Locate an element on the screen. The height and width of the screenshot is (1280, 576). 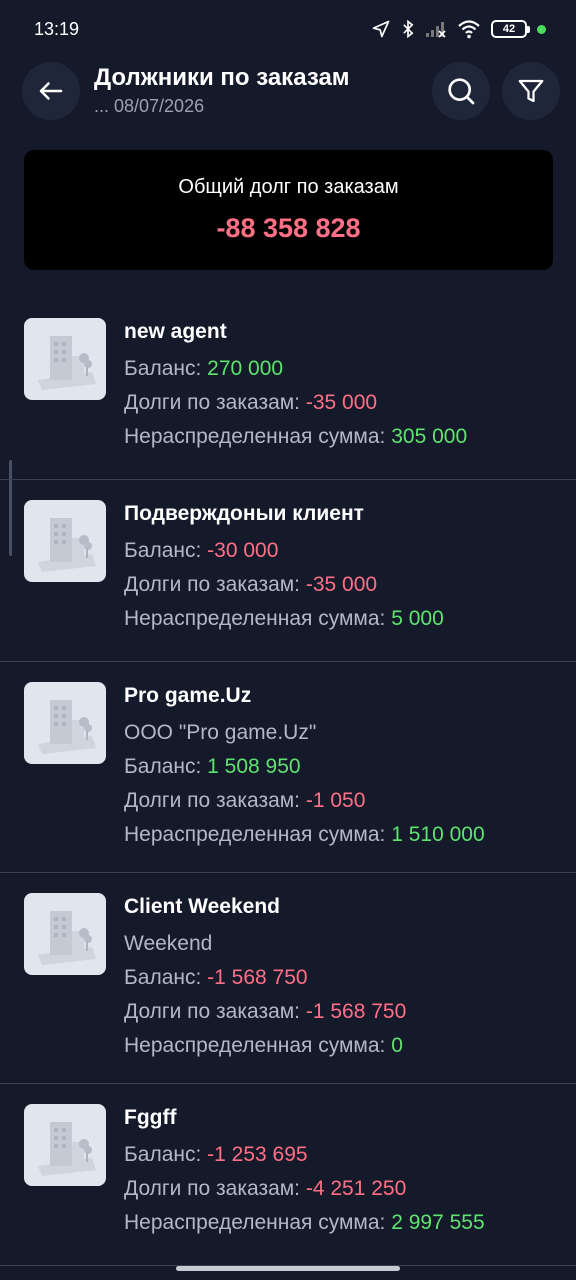
client-name: Client Weekend is located at coordinates (202, 906).